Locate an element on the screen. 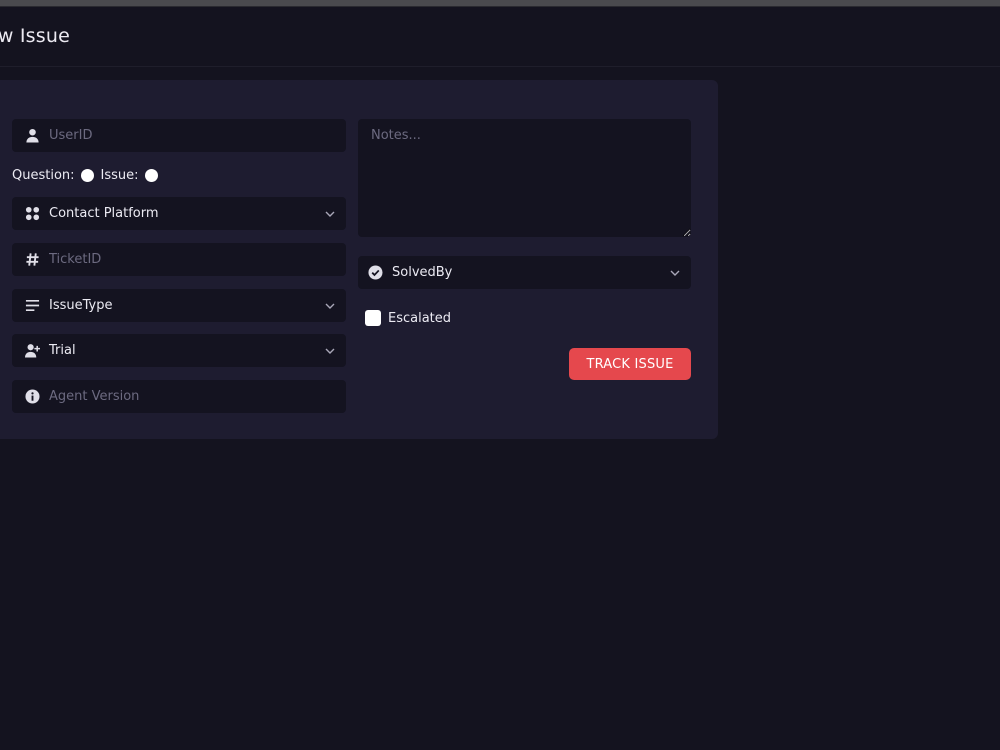  escalated-checkbox is located at coordinates (373, 318).